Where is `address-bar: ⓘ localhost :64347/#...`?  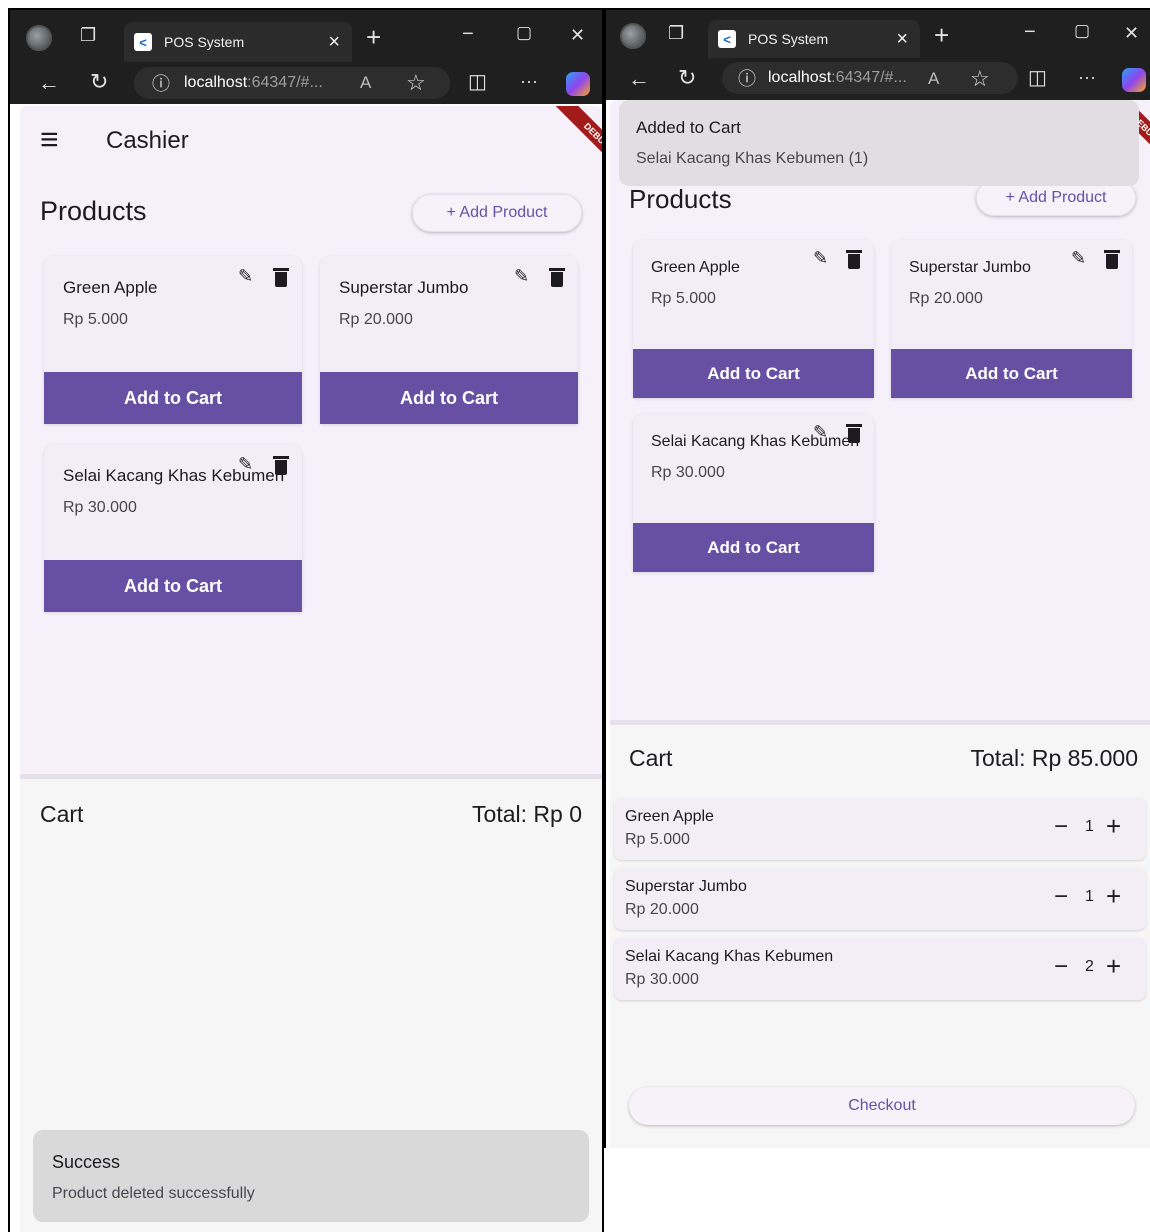 address-bar: ⓘ localhost :64347/#... is located at coordinates (292, 83).